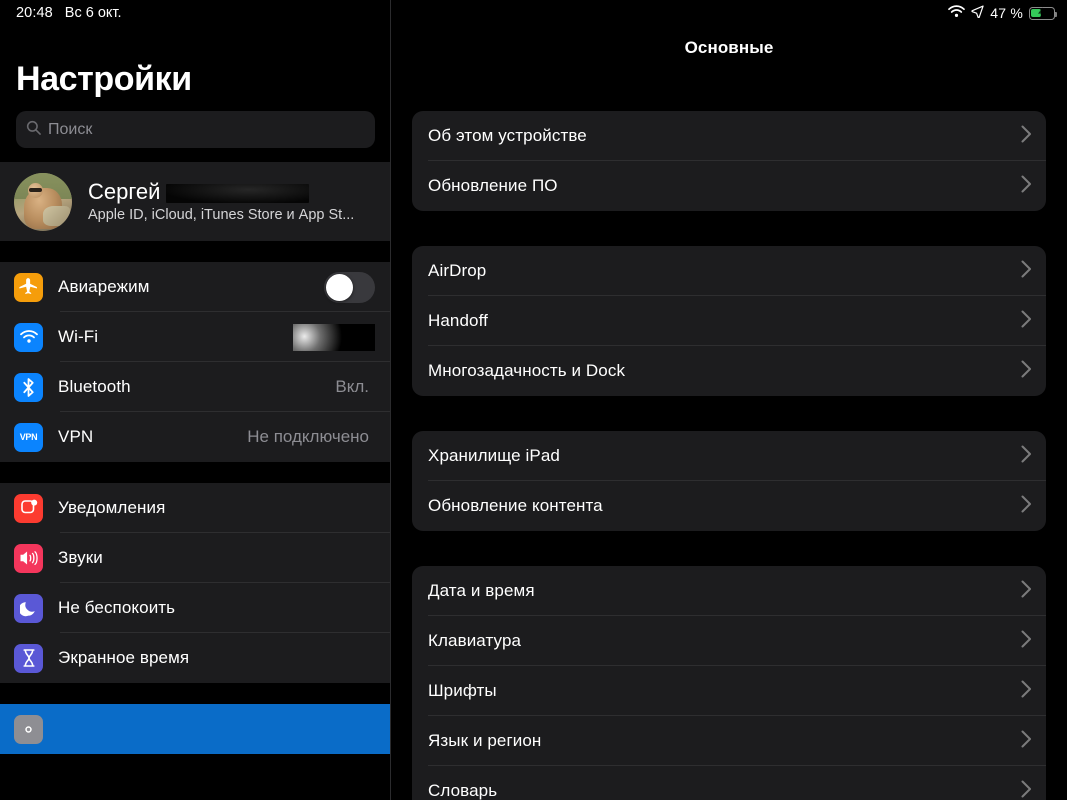 This screenshot has width=1067, height=800. What do you see at coordinates (729, 186) in the screenshot?
I see `detail-item-software-update: Обновление ПО` at bounding box center [729, 186].